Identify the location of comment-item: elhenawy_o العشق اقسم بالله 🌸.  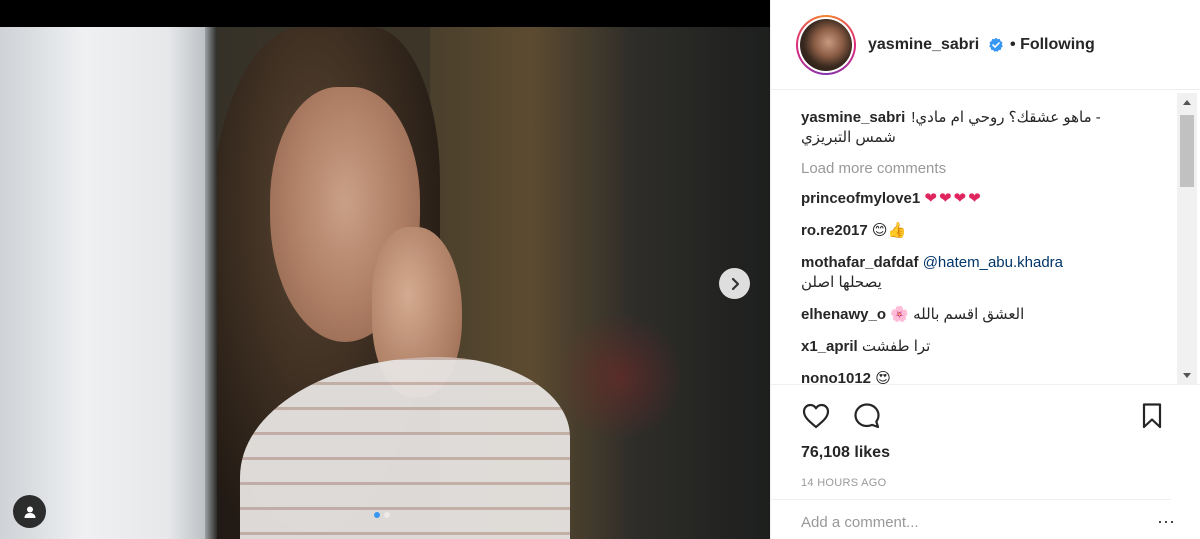
(991, 315).